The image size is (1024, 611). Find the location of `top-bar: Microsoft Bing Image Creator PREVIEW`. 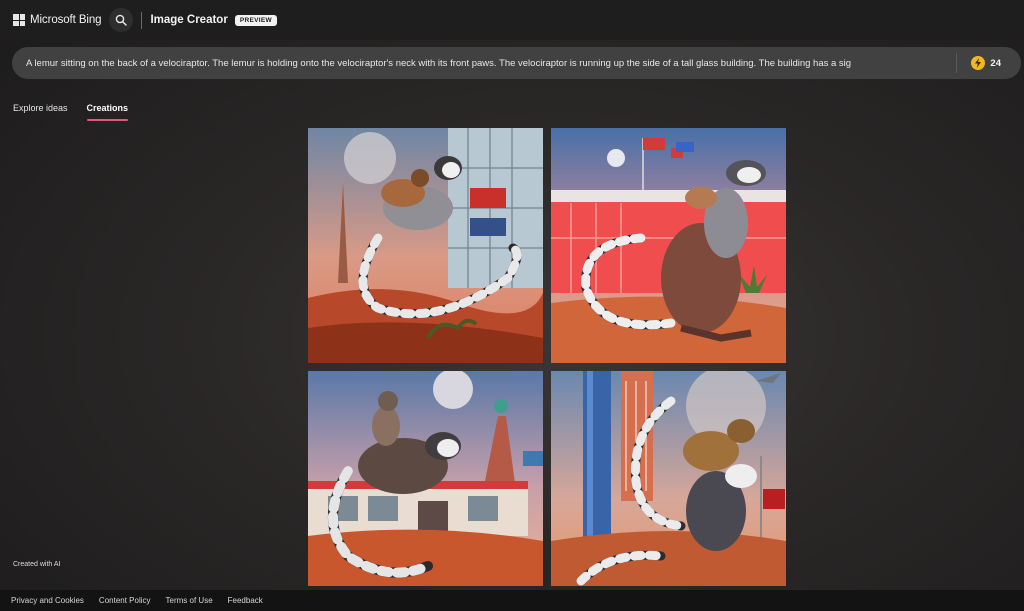

top-bar: Microsoft Bing Image Creator PREVIEW is located at coordinates (512, 20).